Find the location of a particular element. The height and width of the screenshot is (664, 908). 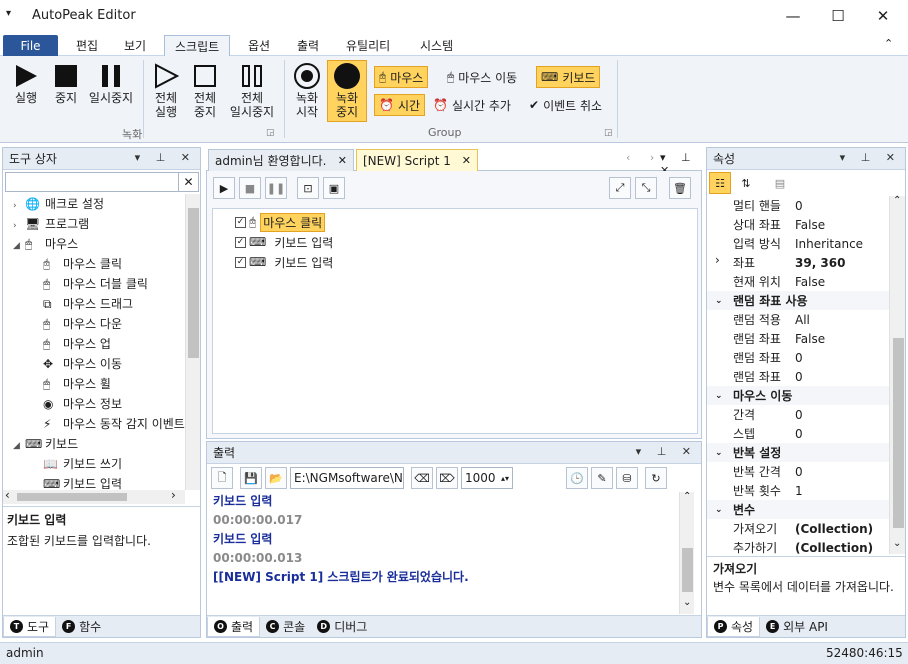

close-tab-icon: ✕ is located at coordinates (466, 160).